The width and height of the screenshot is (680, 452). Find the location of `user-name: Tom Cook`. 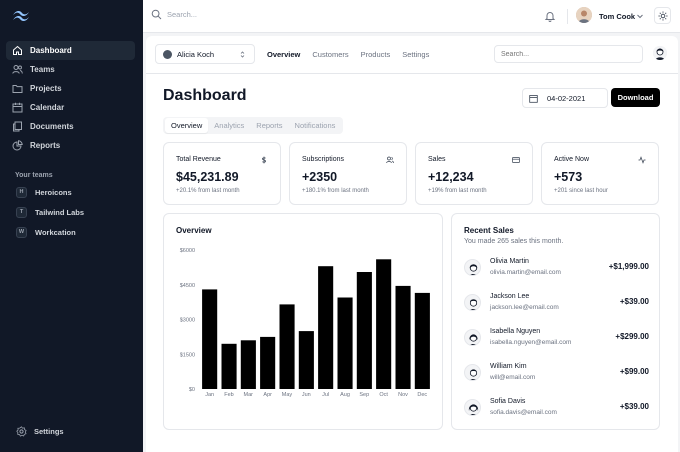

user-name: Tom Cook is located at coordinates (617, 16).